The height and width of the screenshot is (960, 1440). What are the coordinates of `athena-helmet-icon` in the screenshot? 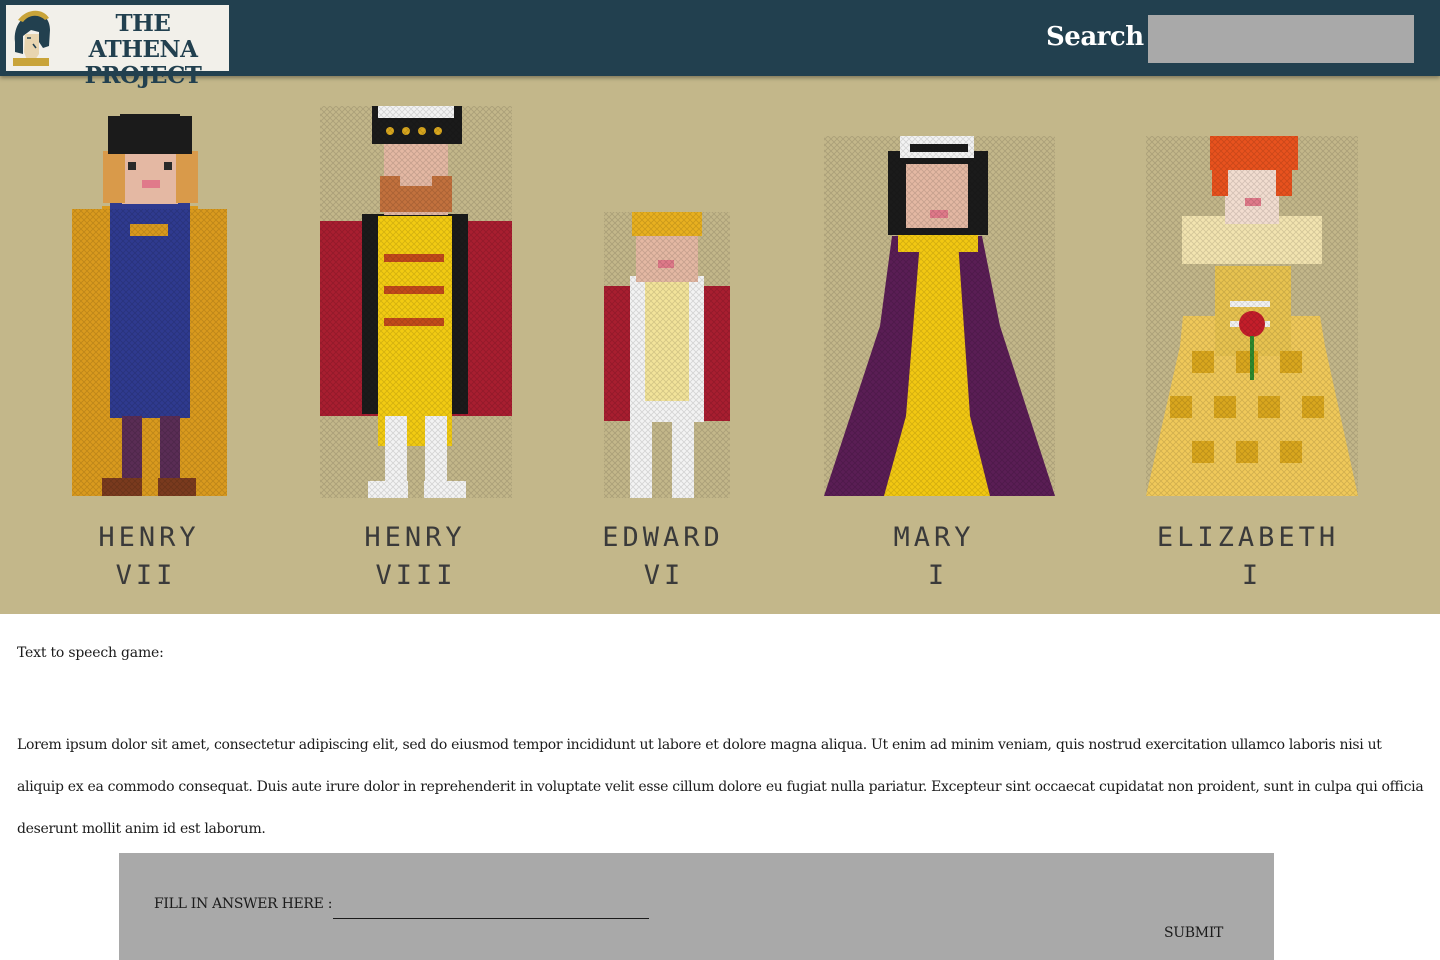 It's located at (31, 38).